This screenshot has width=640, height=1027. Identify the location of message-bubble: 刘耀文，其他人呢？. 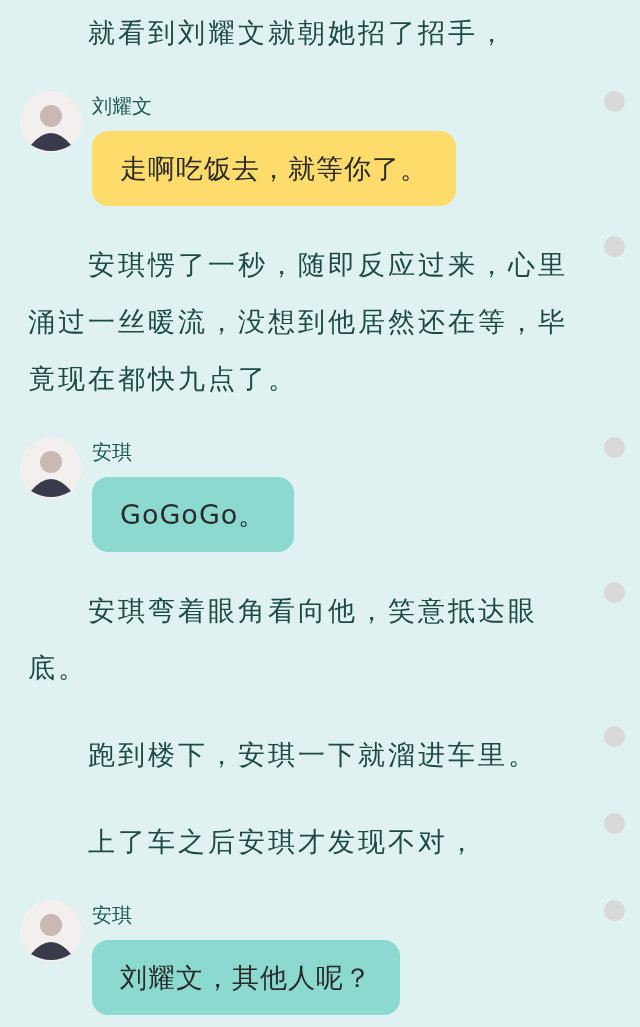
(246, 977).